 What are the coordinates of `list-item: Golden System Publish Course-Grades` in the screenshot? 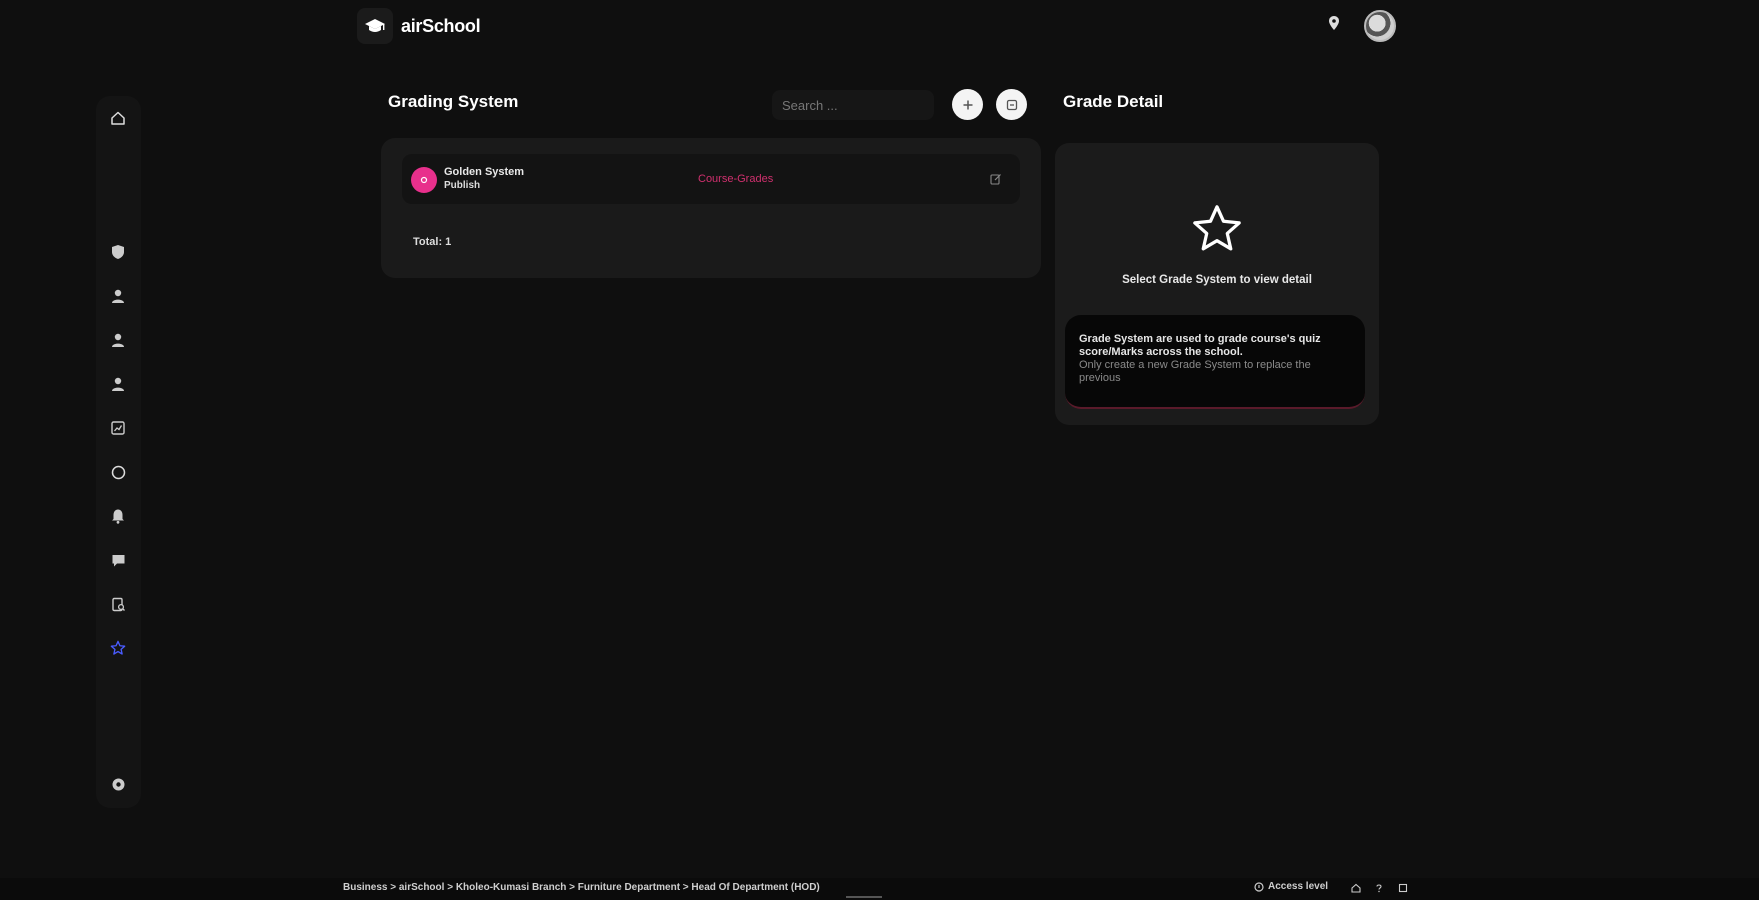 It's located at (711, 179).